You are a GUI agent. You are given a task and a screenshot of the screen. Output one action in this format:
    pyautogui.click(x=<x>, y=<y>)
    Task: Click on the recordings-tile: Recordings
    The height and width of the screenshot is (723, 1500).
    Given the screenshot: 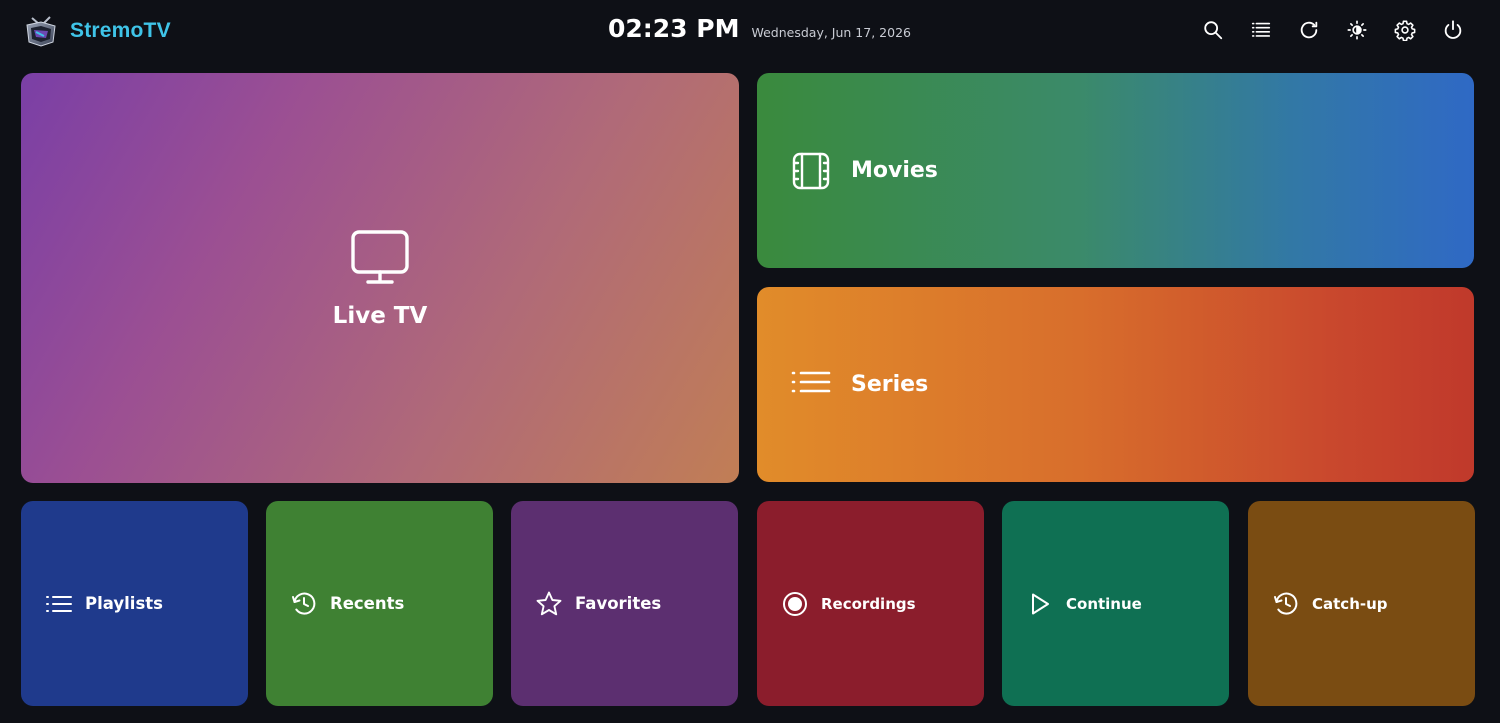 What is the action you would take?
    pyautogui.click(x=870, y=603)
    